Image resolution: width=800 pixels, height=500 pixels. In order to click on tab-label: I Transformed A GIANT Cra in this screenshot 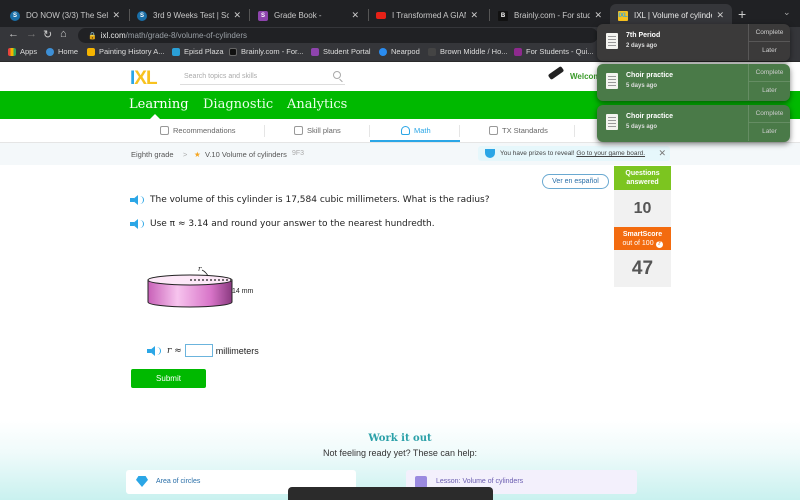, I will do `click(429, 15)`.